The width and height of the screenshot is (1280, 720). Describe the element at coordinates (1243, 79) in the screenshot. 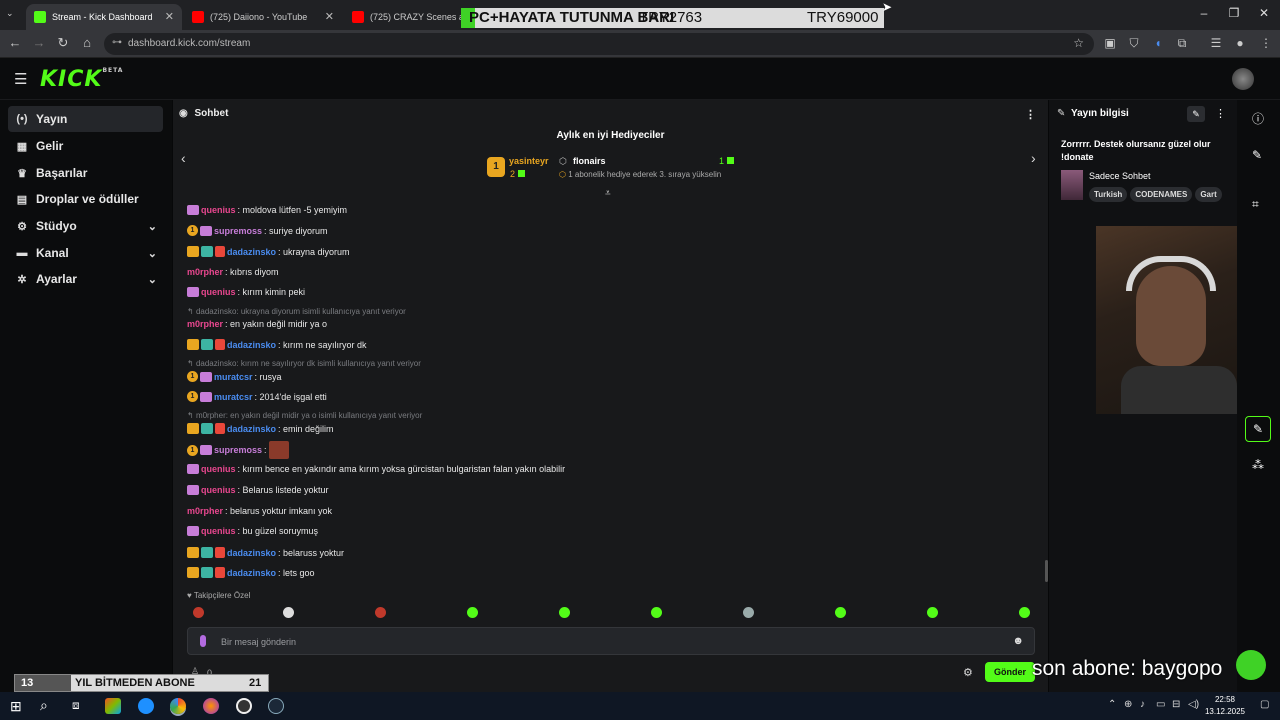

I see `avatar` at that location.